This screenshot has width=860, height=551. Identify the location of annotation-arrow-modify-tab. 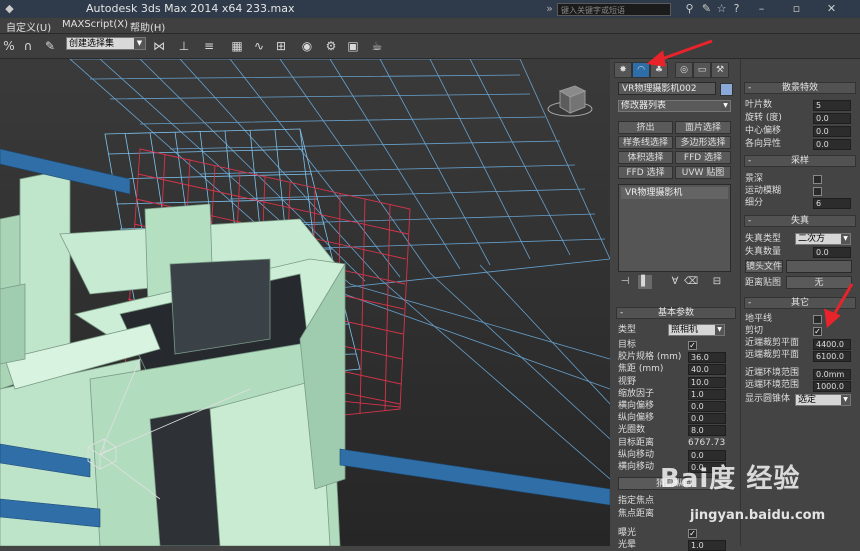
(684, 51).